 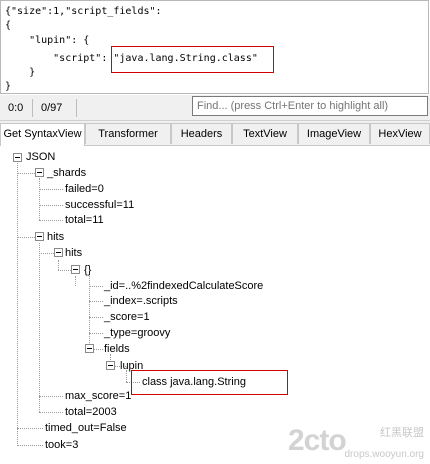 I want to click on request-line: {, so click(x=8, y=25).